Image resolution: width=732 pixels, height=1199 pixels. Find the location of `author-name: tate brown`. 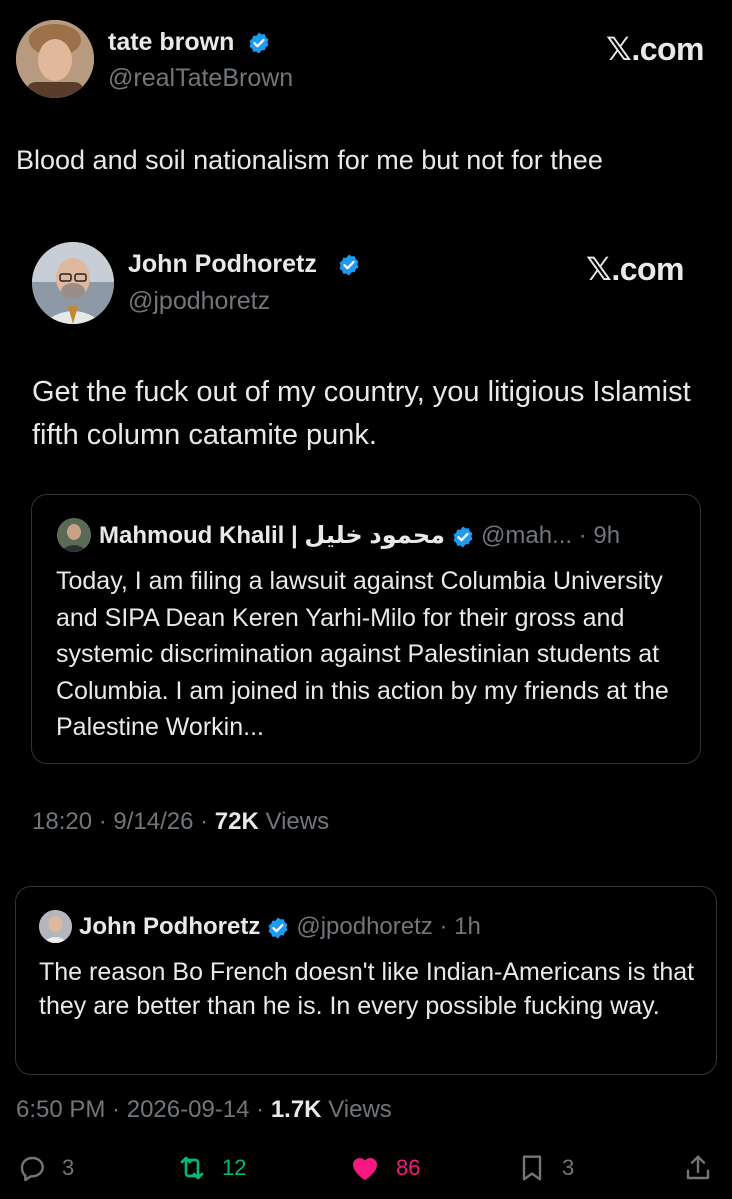

author-name: tate brown is located at coordinates (171, 42).